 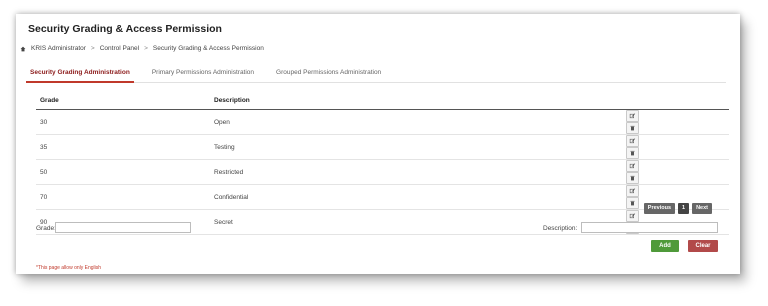 What do you see at coordinates (703, 246) in the screenshot?
I see `clear-button: Clear` at bounding box center [703, 246].